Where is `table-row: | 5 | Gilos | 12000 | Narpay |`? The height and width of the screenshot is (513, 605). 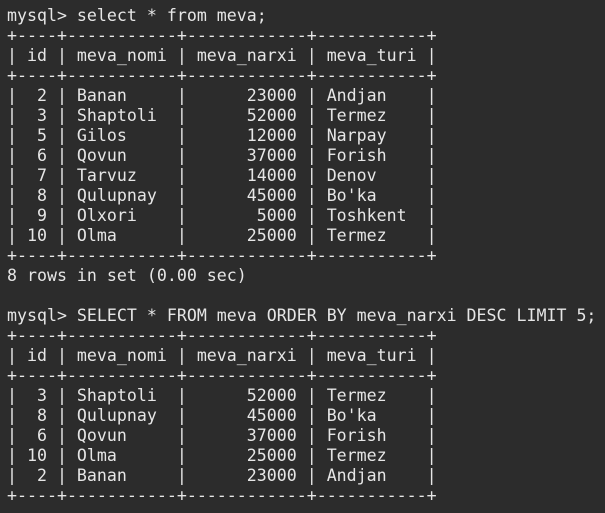 table-row: | 5 | Gilos | 12000 | Narpay | is located at coordinates (222, 135).